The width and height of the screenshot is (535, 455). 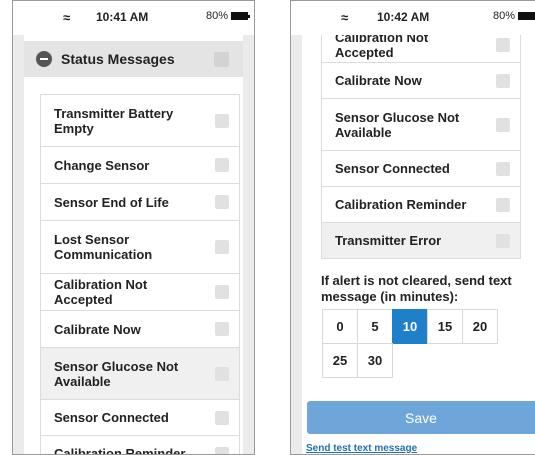 I want to click on minute-option-25: 25, so click(x=340, y=360).